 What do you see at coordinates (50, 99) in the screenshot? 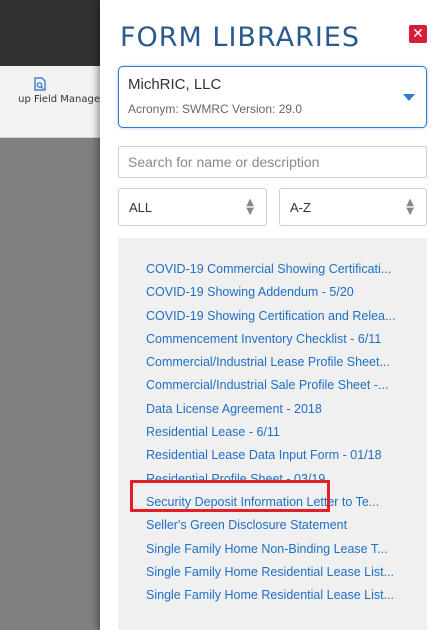
I see `toolbar-item-label: up Field Manage` at bounding box center [50, 99].